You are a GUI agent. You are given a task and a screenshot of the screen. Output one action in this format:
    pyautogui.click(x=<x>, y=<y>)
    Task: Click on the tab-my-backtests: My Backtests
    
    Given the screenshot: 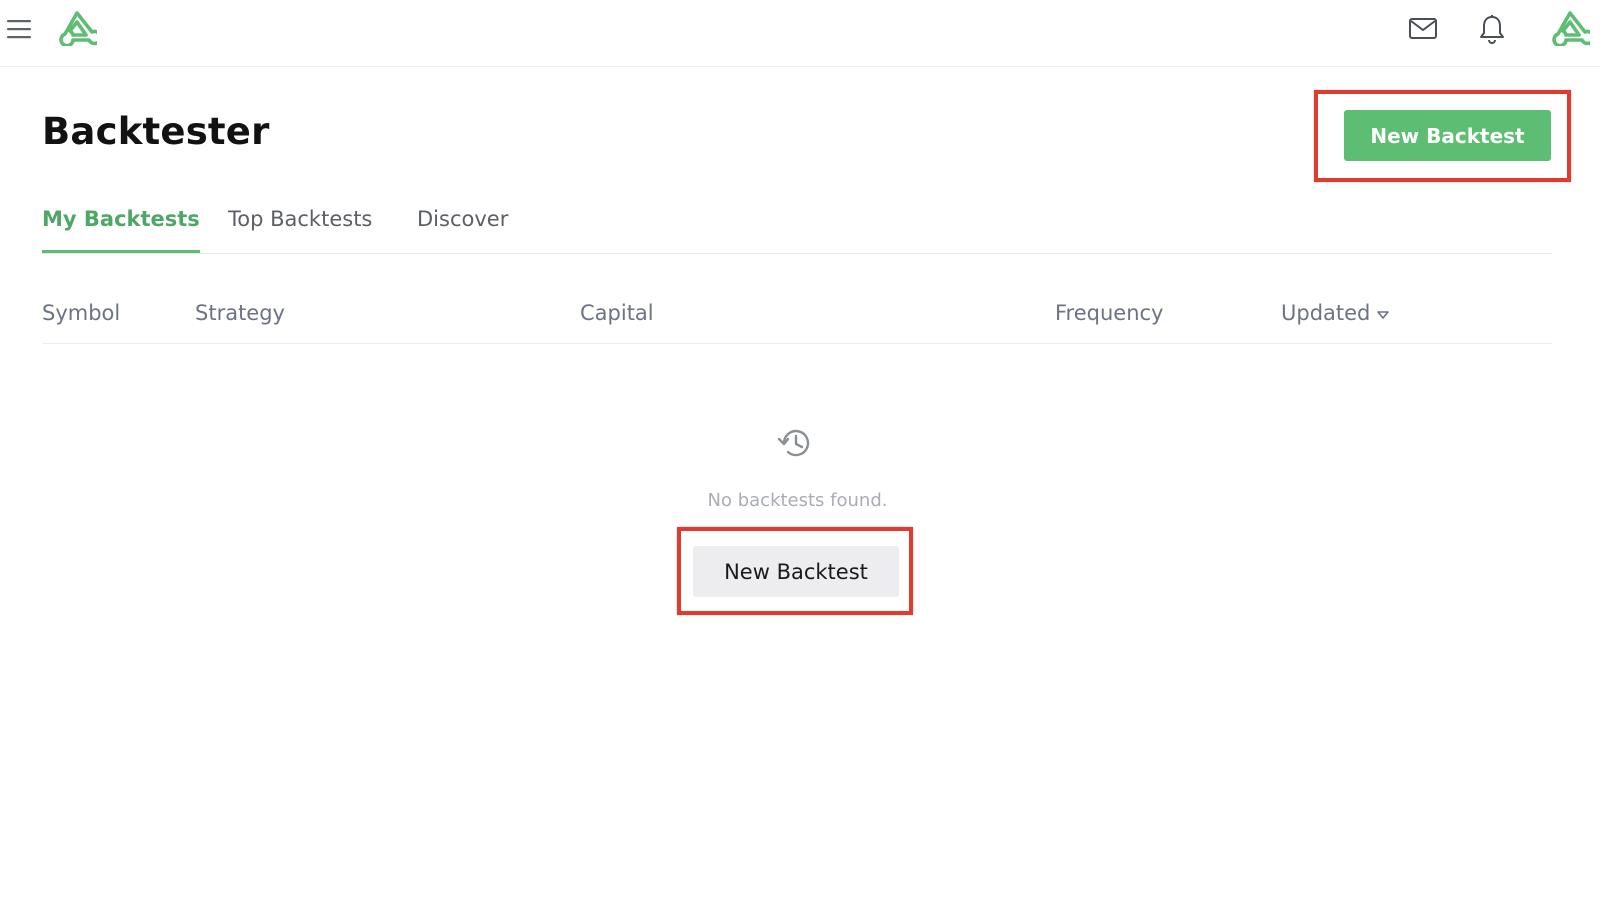 What is the action you would take?
    pyautogui.click(x=121, y=226)
    